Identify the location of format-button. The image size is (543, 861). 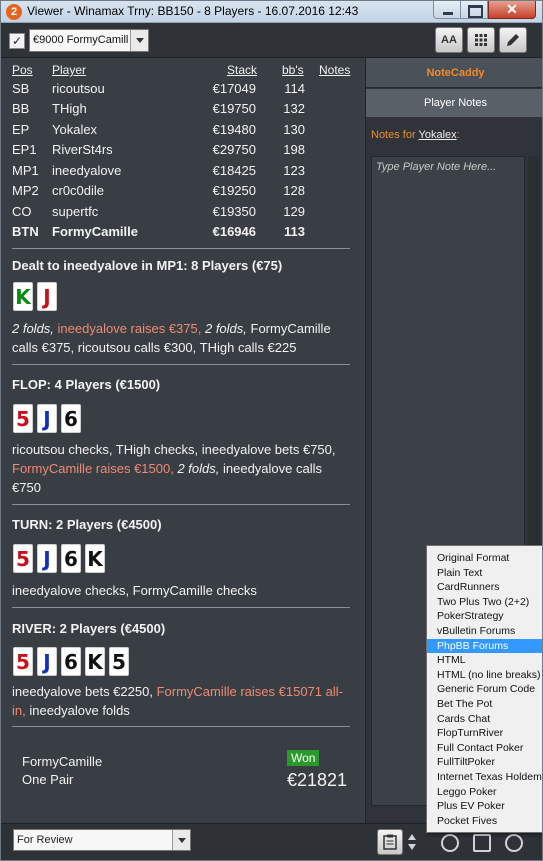
(390, 842).